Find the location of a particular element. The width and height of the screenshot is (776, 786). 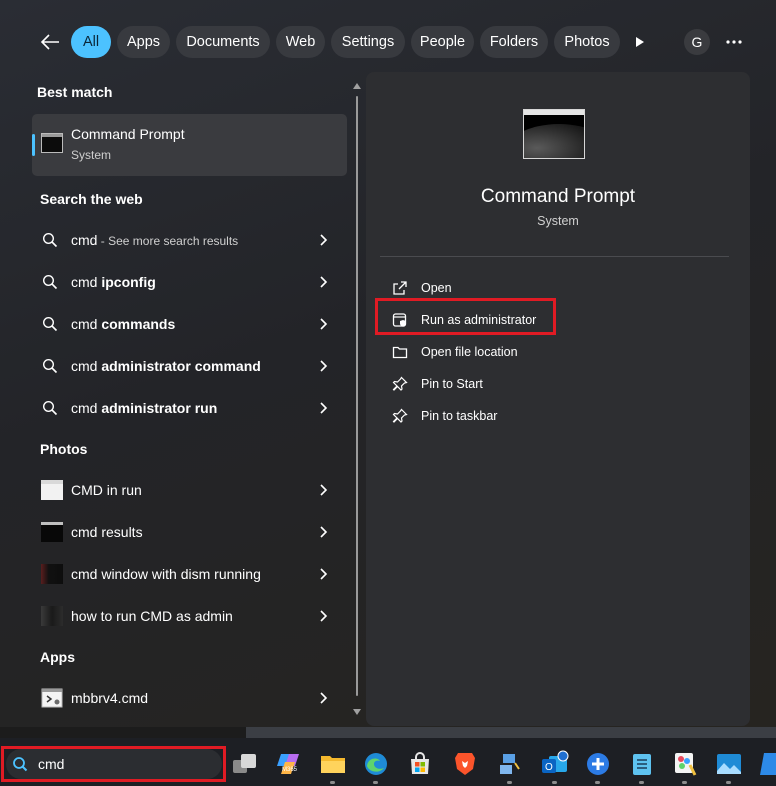

edge-partial-icon is located at coordinates (768, 764).